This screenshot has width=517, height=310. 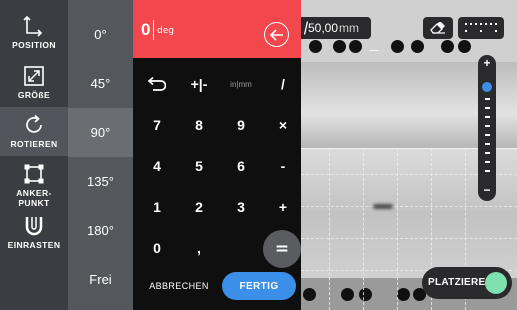 I want to click on key-plus: +, so click(x=283, y=207).